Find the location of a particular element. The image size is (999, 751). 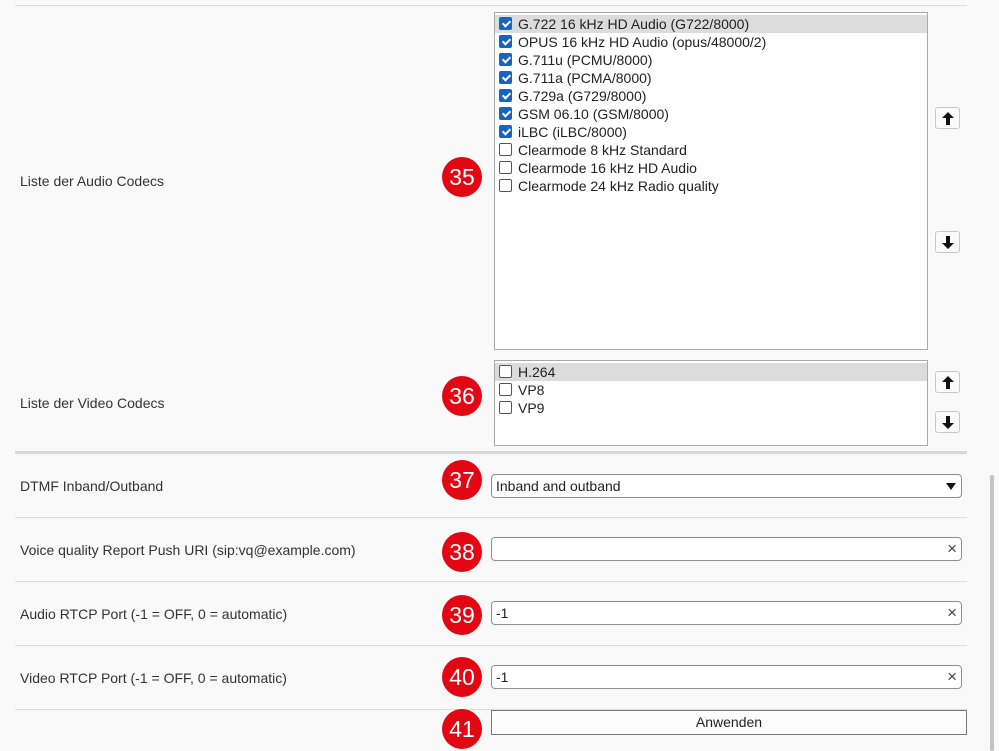

codec-option: Clearmode 16 kHz HD Audio is located at coordinates (711, 168).